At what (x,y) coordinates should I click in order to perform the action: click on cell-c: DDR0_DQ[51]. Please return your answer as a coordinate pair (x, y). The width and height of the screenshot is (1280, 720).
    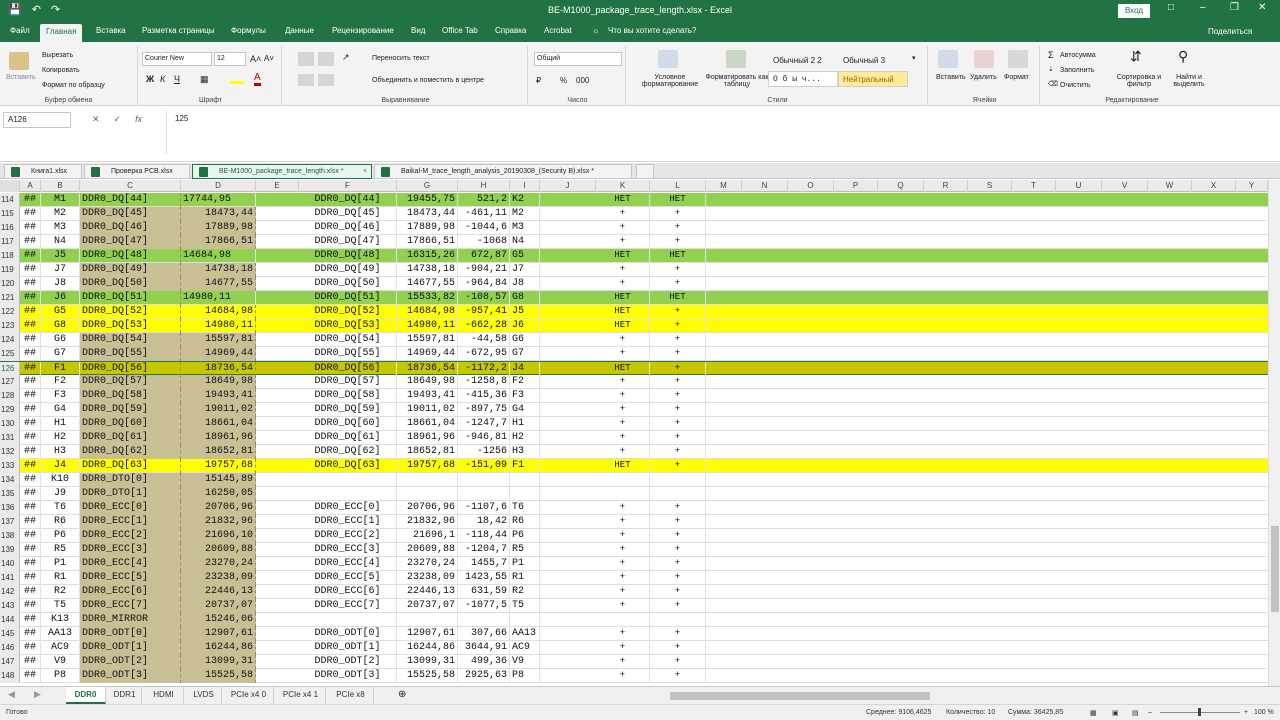
    Looking at the image, I should click on (130, 298).